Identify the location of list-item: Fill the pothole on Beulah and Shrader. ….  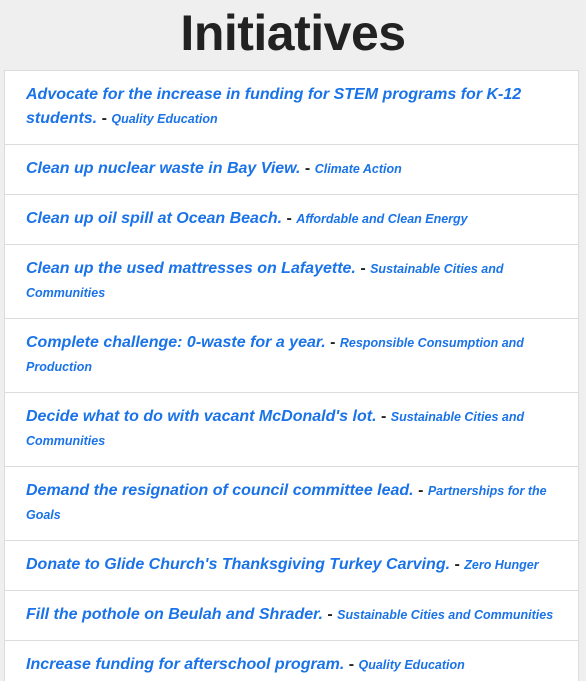
(291, 615).